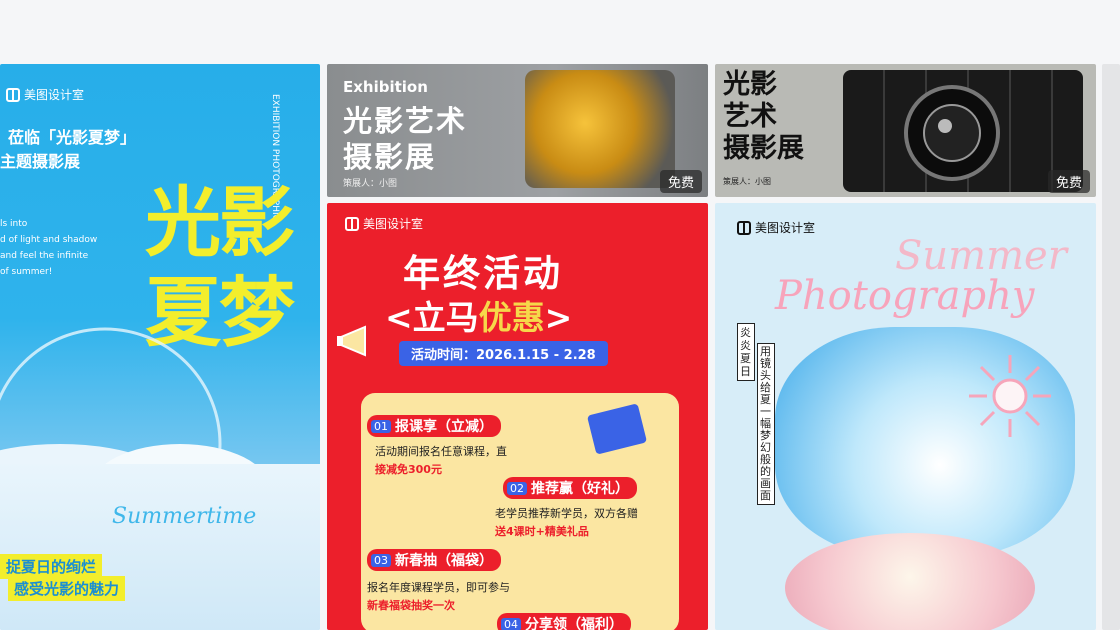 The image size is (1120, 630). I want to click on banner-title: 艺术, so click(750, 116).